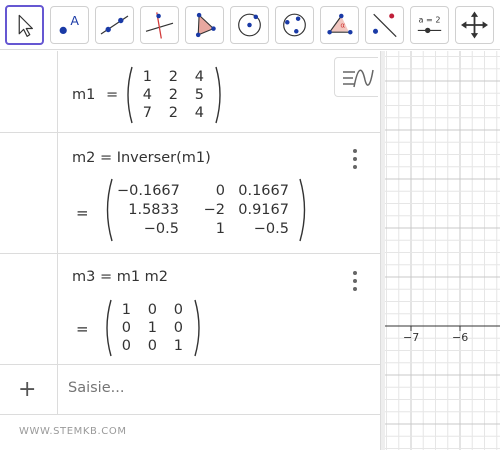 This screenshot has width=500, height=450. I want to click on cursor-arrow-icon, so click(25, 25).